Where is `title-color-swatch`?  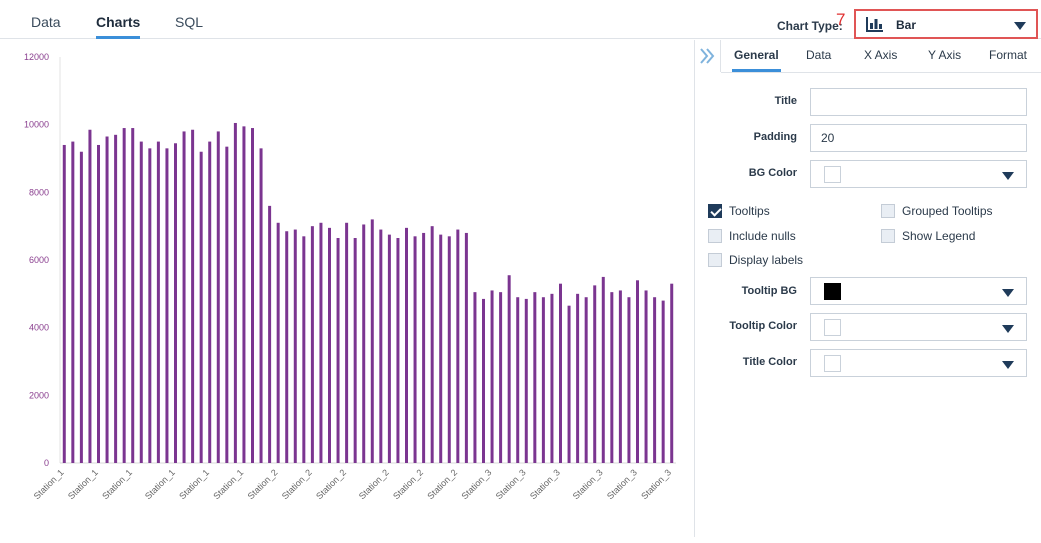 title-color-swatch is located at coordinates (832, 363).